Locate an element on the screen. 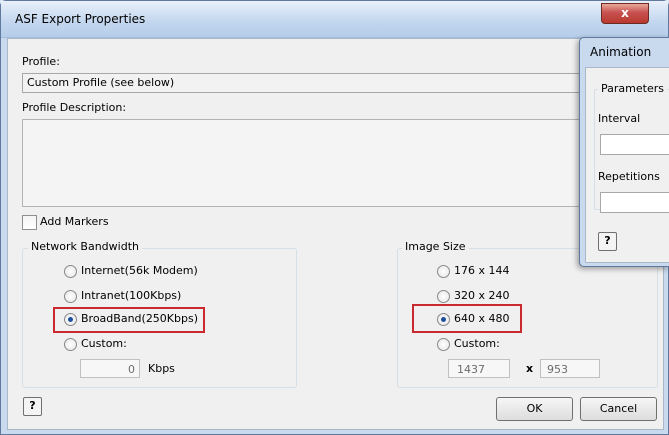 Image resolution: width=669 pixels, height=435 pixels. radio-broadband-label: BroadBand(250Kbps) is located at coordinates (139, 318).